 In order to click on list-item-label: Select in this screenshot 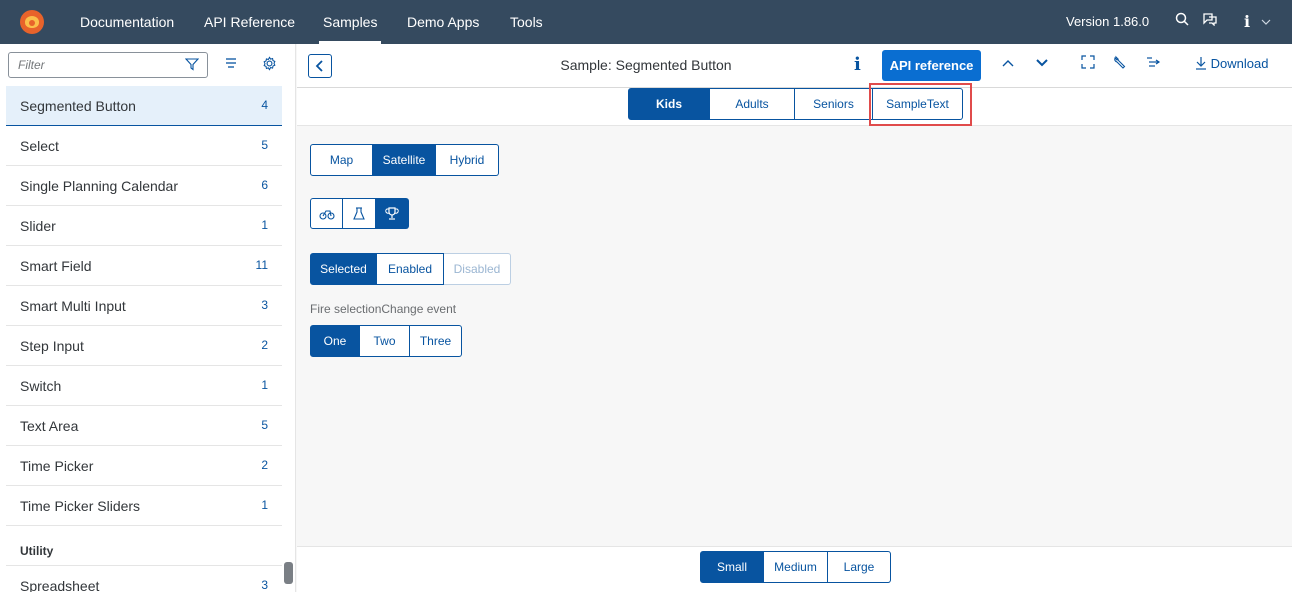, I will do `click(39, 145)`.